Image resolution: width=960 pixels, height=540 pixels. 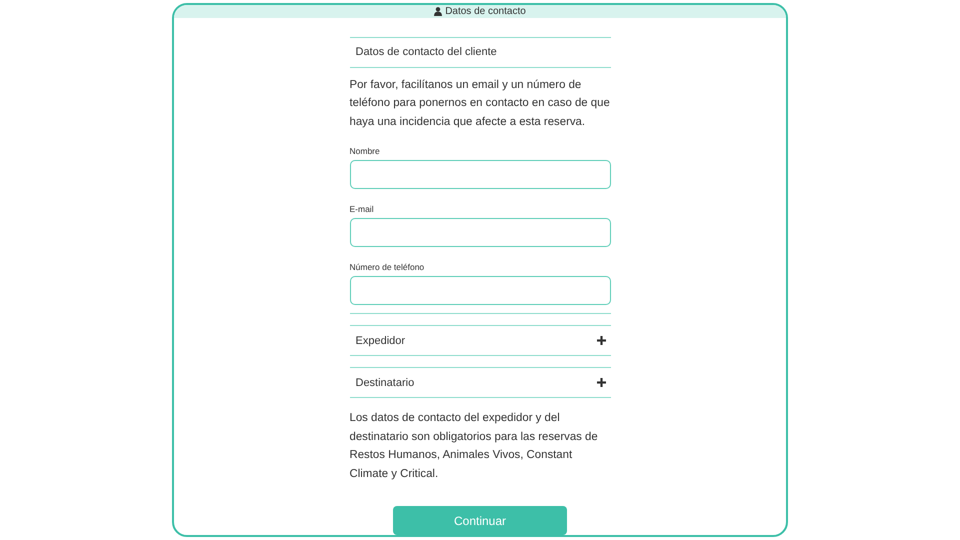 What do you see at coordinates (474, 446) in the screenshot?
I see `note-text: Los datos de contacto del expedidor y del destinatario son obligatorios para las reservas de Restos Humanos, Animales Vivos, Constant Climate y Critical.` at bounding box center [474, 446].